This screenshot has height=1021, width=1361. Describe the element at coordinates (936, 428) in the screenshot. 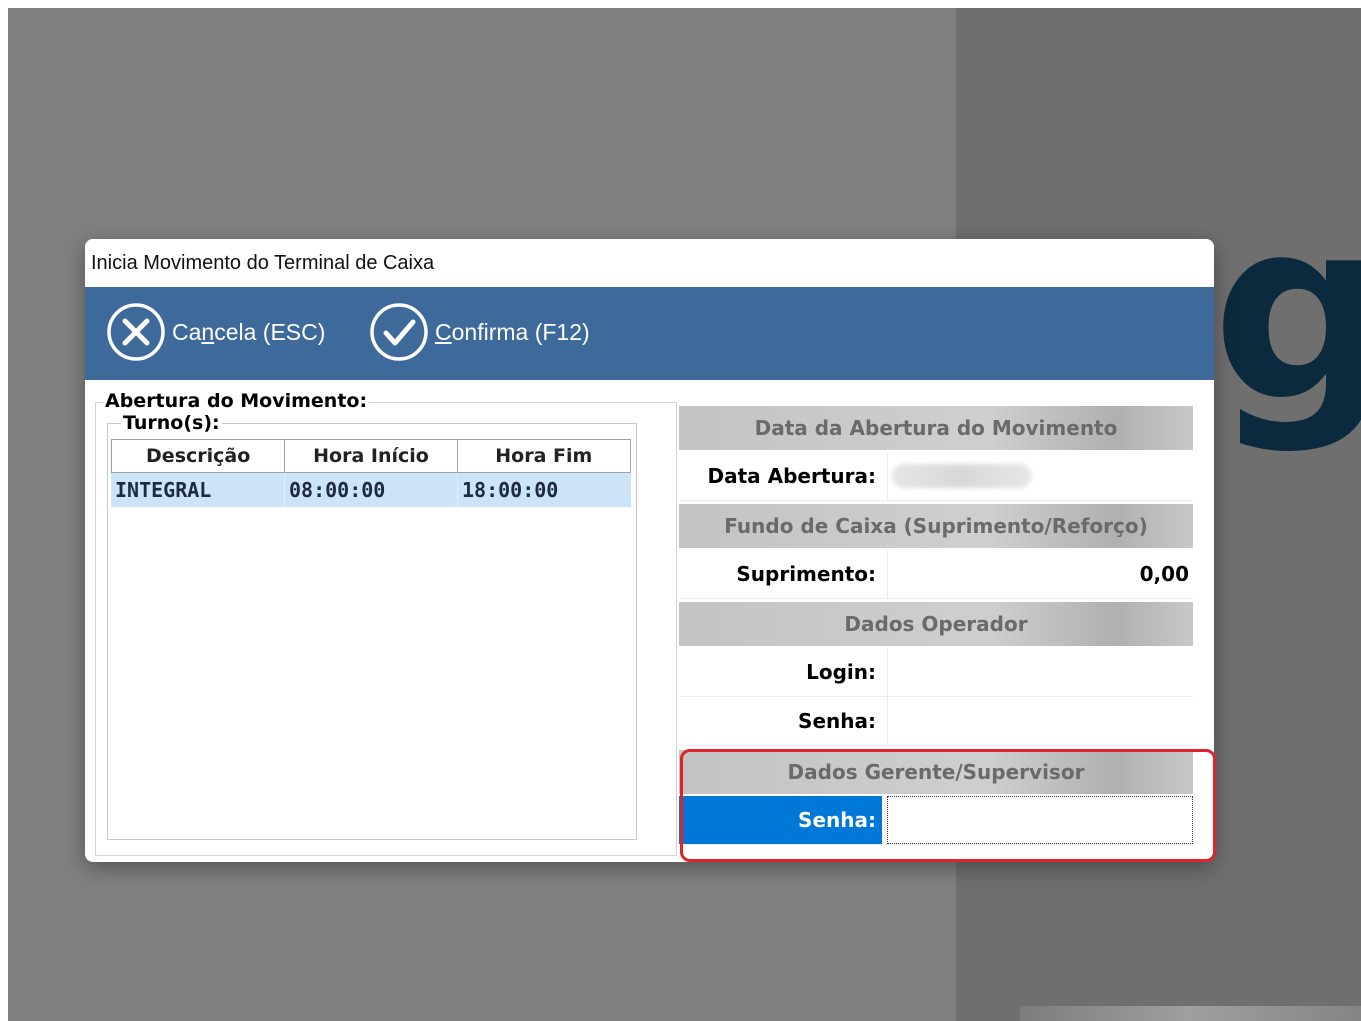

I see `opening-date-header: Data da Abertura do Movimento` at that location.